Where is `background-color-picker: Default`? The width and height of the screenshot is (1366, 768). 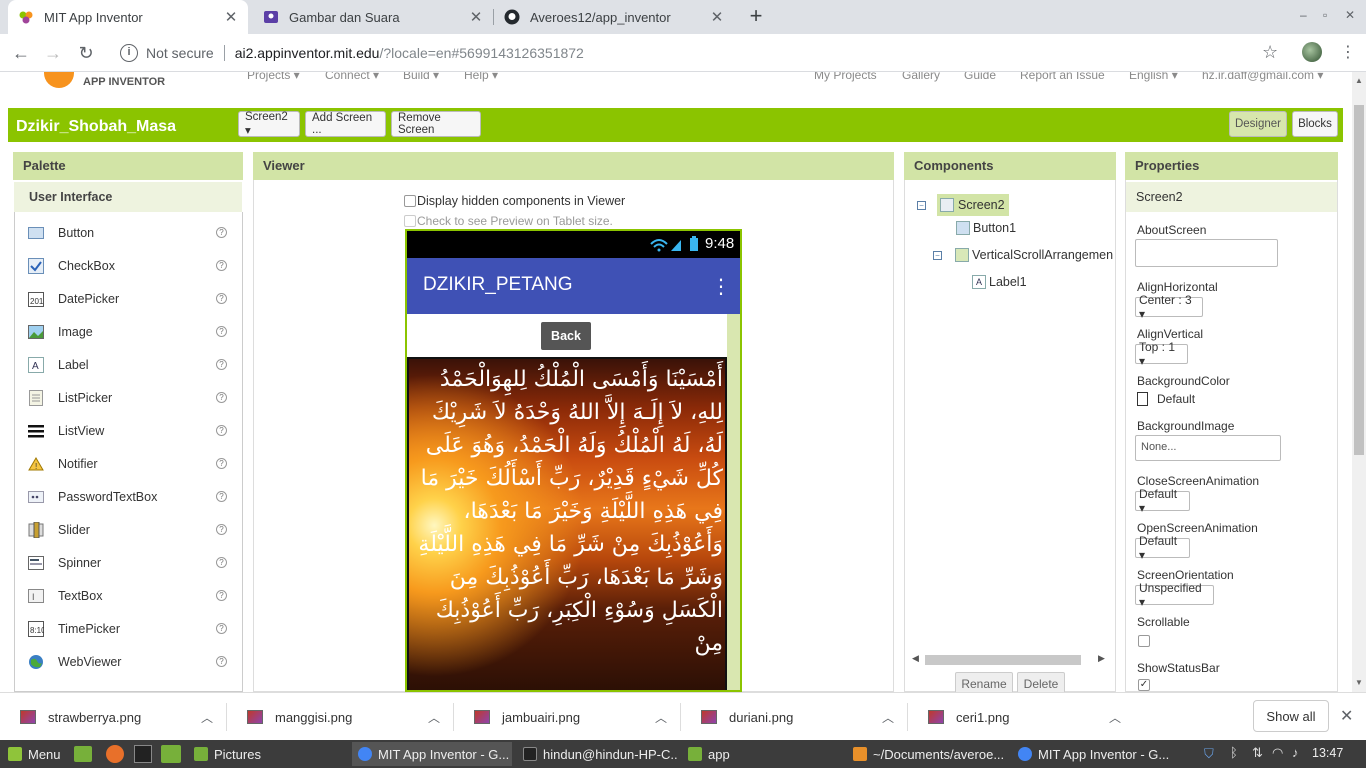 background-color-picker: Default is located at coordinates (1166, 399).